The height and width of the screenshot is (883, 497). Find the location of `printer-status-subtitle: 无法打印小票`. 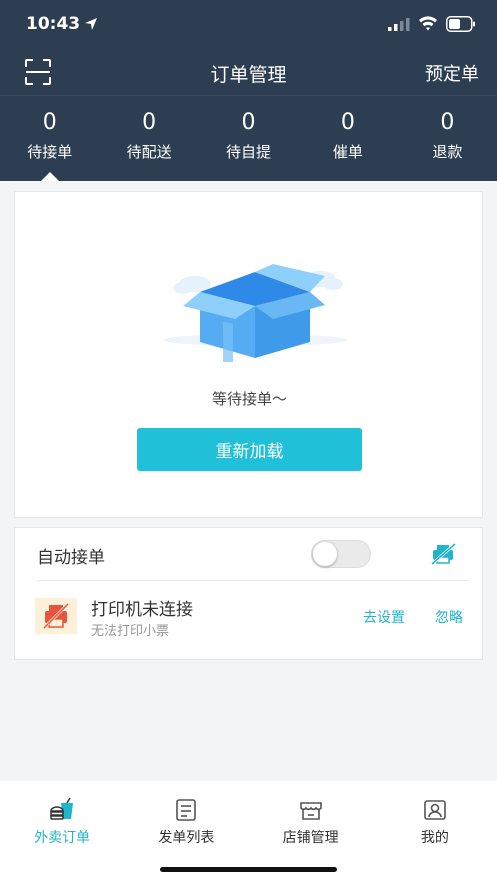

printer-status-subtitle: 无法打印小票 is located at coordinates (130, 631).